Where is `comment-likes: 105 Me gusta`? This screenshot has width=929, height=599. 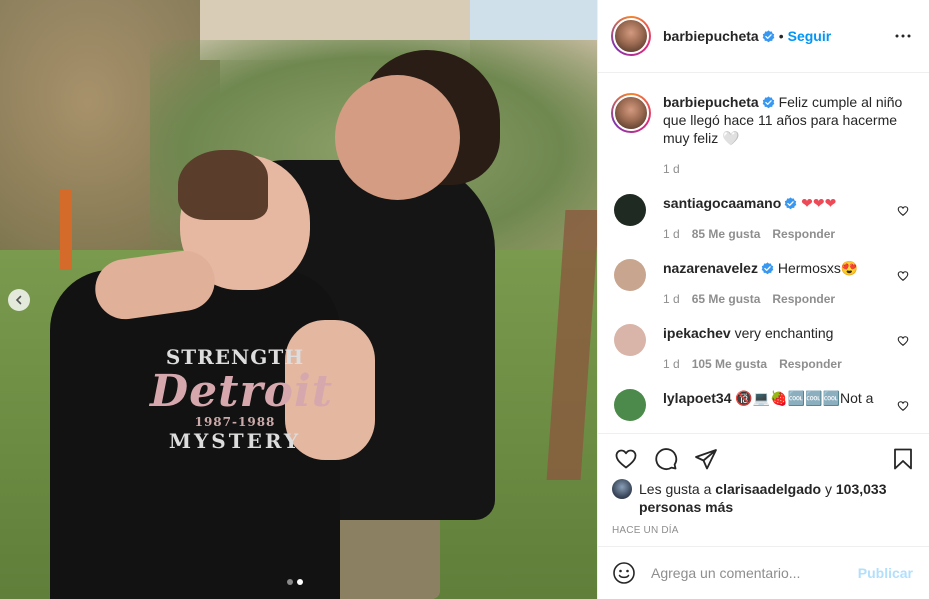 comment-likes: 105 Me gusta is located at coordinates (729, 364).